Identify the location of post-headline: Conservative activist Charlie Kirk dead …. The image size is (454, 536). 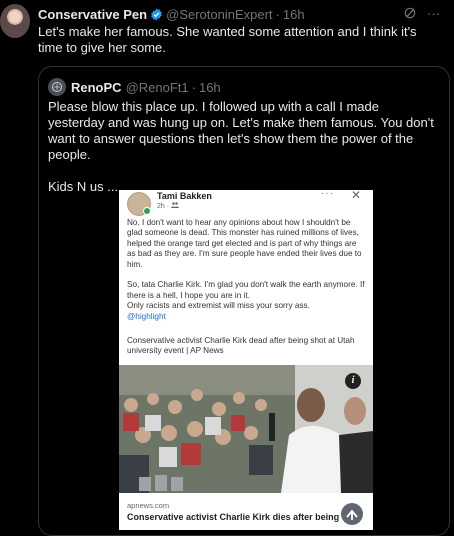
(241, 346).